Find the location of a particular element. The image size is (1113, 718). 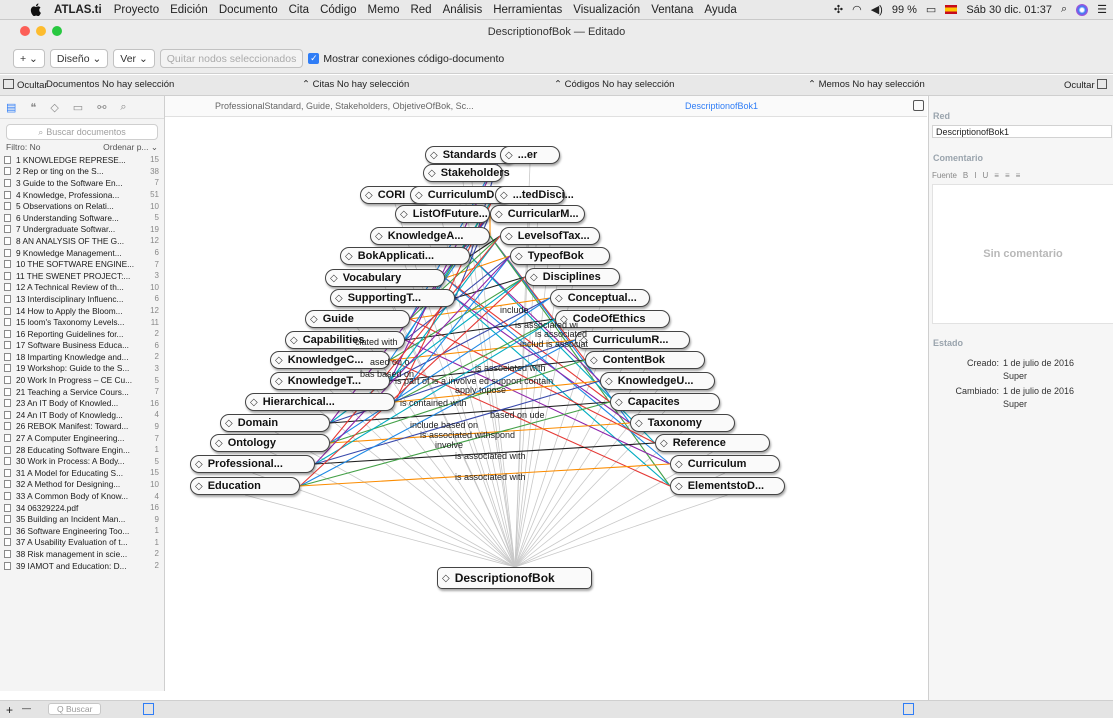

add-document-button: + is located at coordinates (9, 710).